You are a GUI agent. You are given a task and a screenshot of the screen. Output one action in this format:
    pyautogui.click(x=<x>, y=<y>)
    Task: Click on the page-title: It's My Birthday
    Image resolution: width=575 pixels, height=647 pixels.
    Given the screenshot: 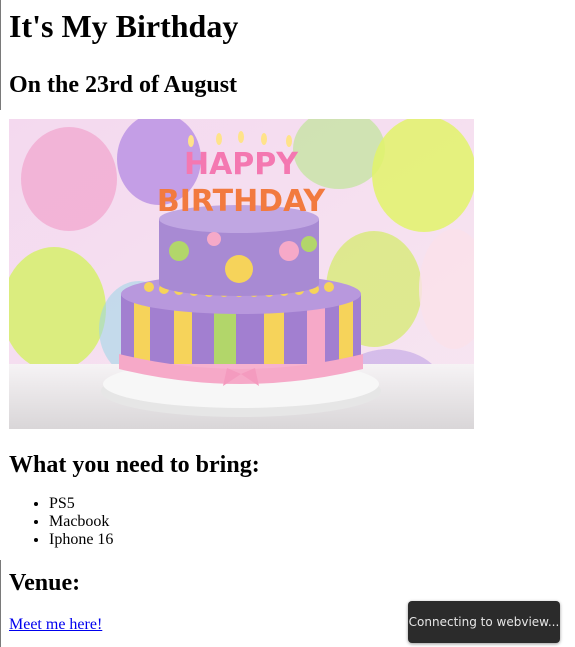 What is the action you would take?
    pyautogui.click(x=124, y=26)
    